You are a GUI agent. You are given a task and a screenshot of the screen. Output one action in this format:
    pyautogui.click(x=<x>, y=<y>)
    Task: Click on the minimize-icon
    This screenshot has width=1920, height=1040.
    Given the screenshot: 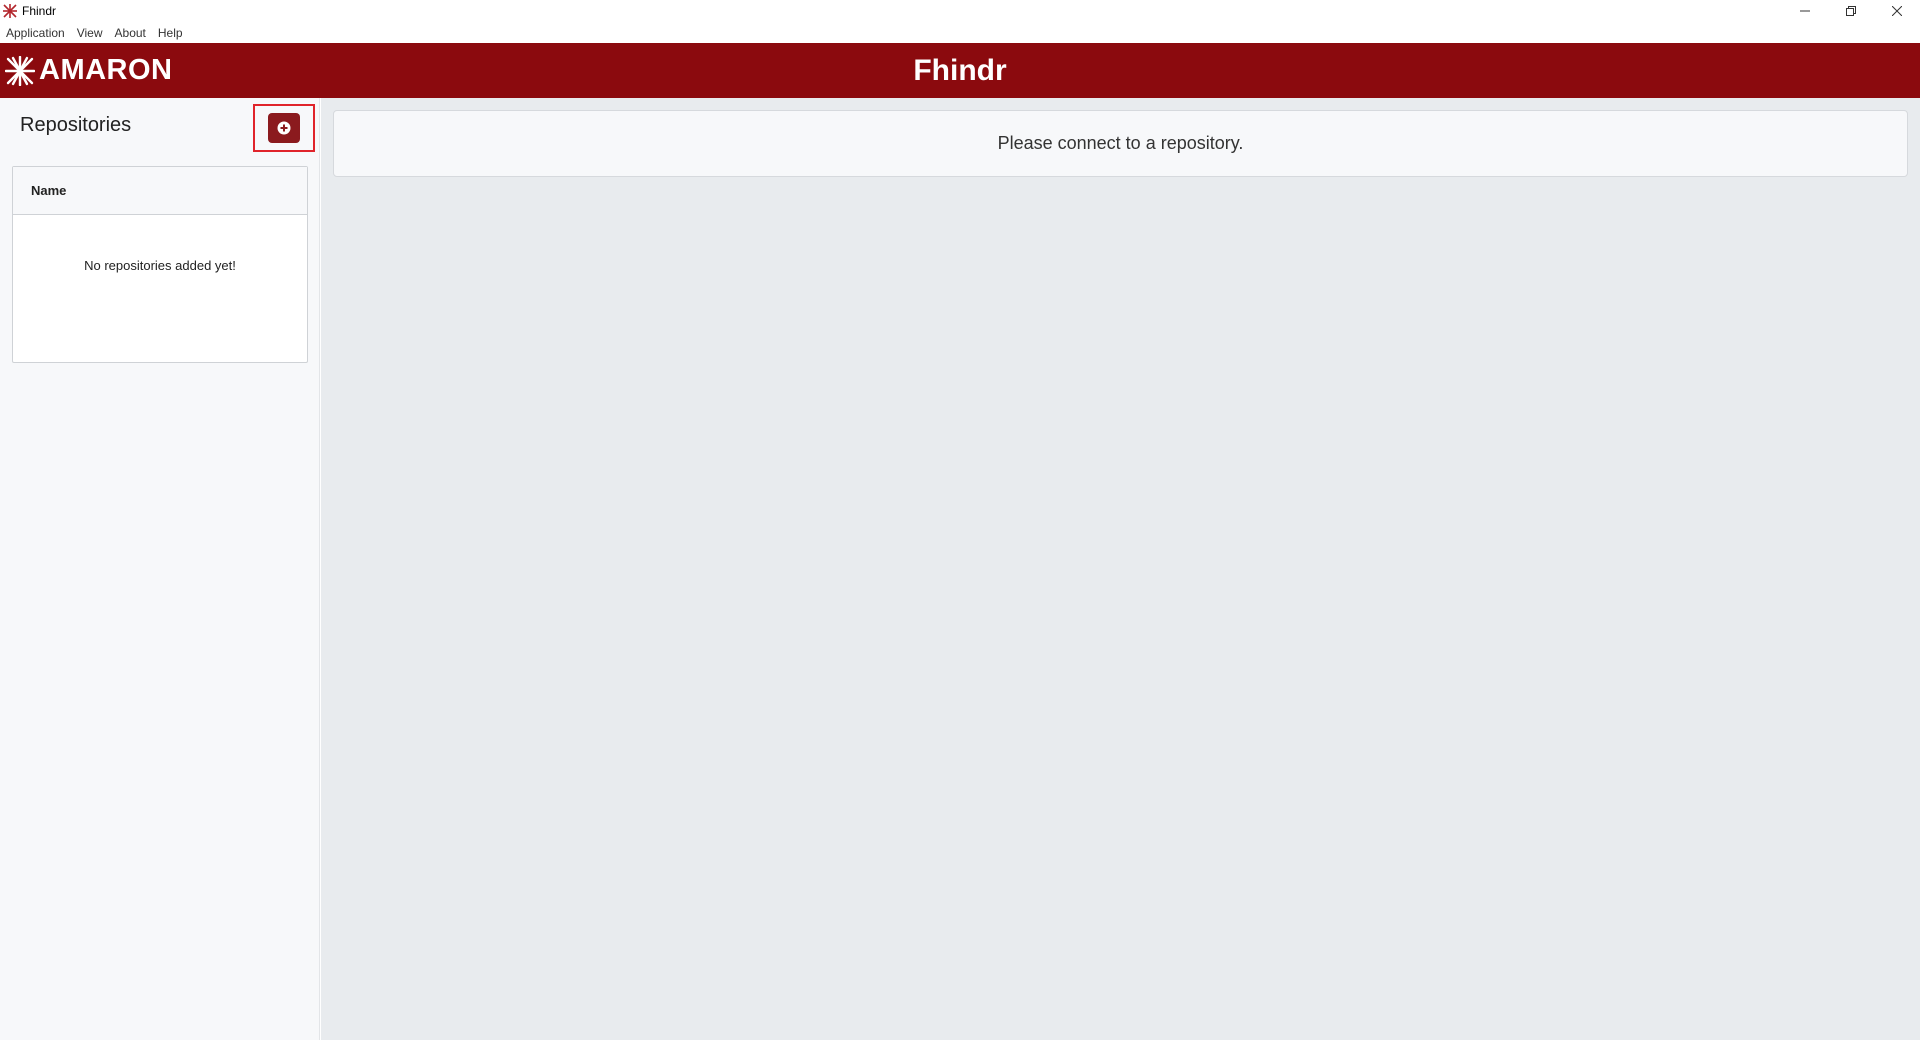 What is the action you would take?
    pyautogui.click(x=1805, y=11)
    